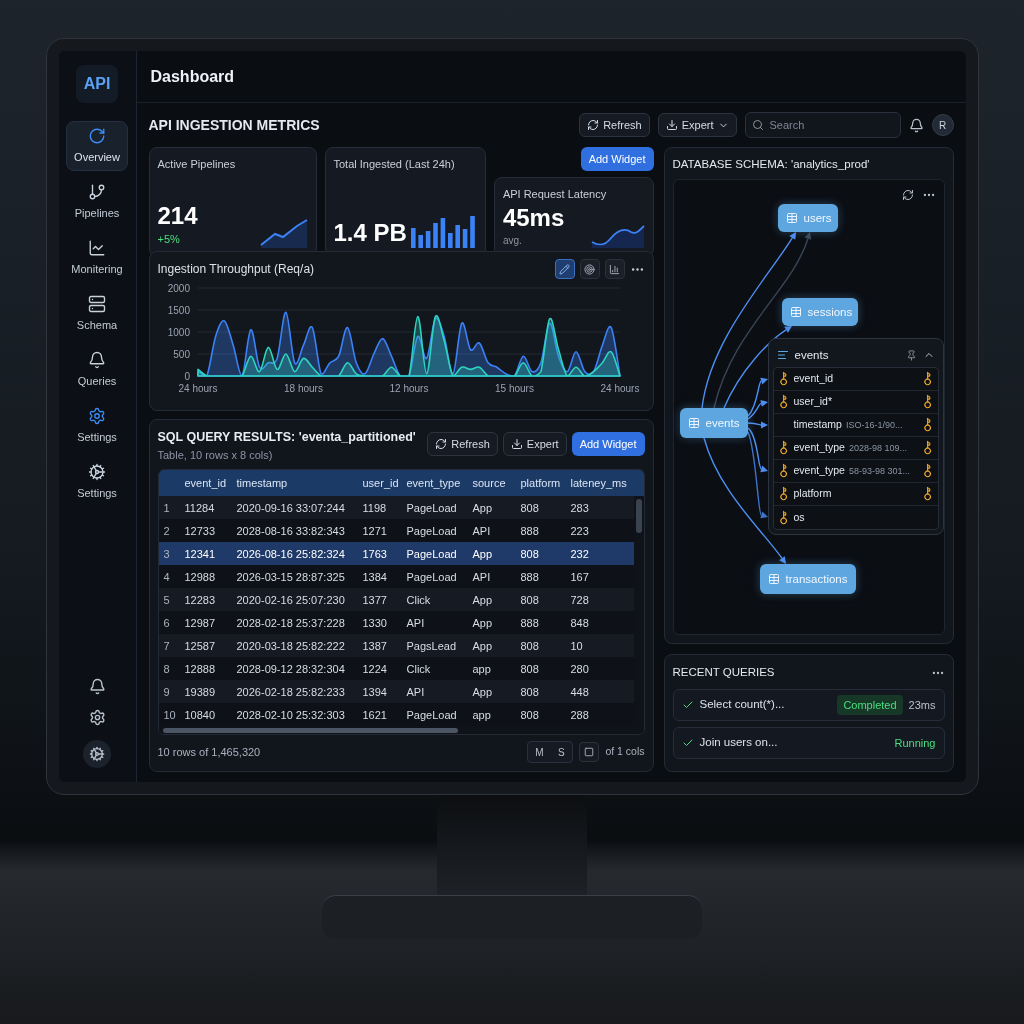 This screenshot has height=1024, width=1024. What do you see at coordinates (539, 752) in the screenshot?
I see `page-button: M` at bounding box center [539, 752].